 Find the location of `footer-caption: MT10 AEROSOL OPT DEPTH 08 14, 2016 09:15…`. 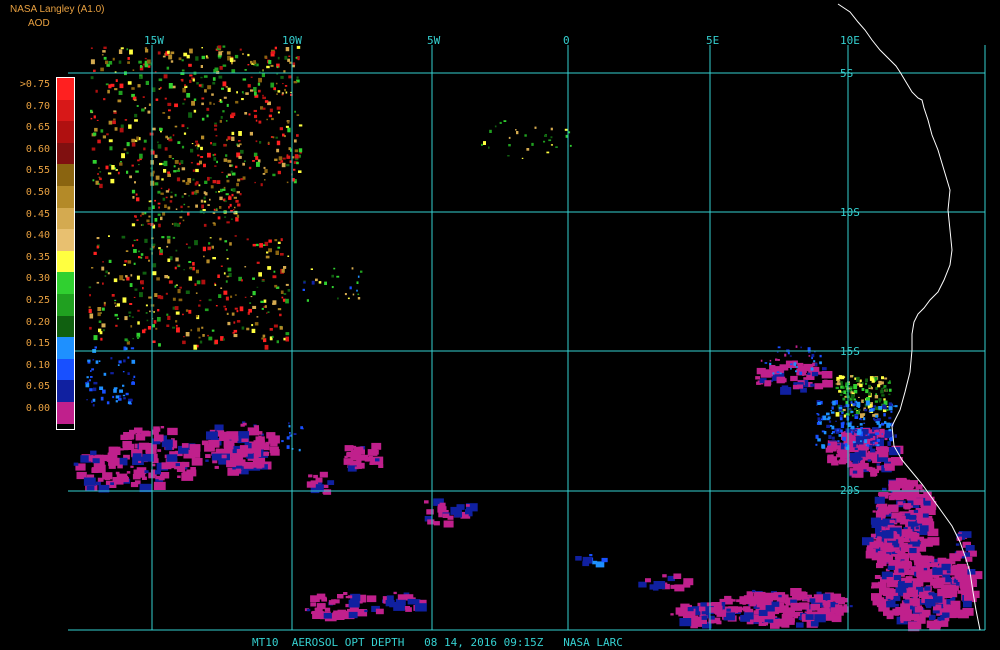

footer-caption: MT10 AEROSOL OPT DEPTH 08 14, 2016 09:15… is located at coordinates (437, 642).